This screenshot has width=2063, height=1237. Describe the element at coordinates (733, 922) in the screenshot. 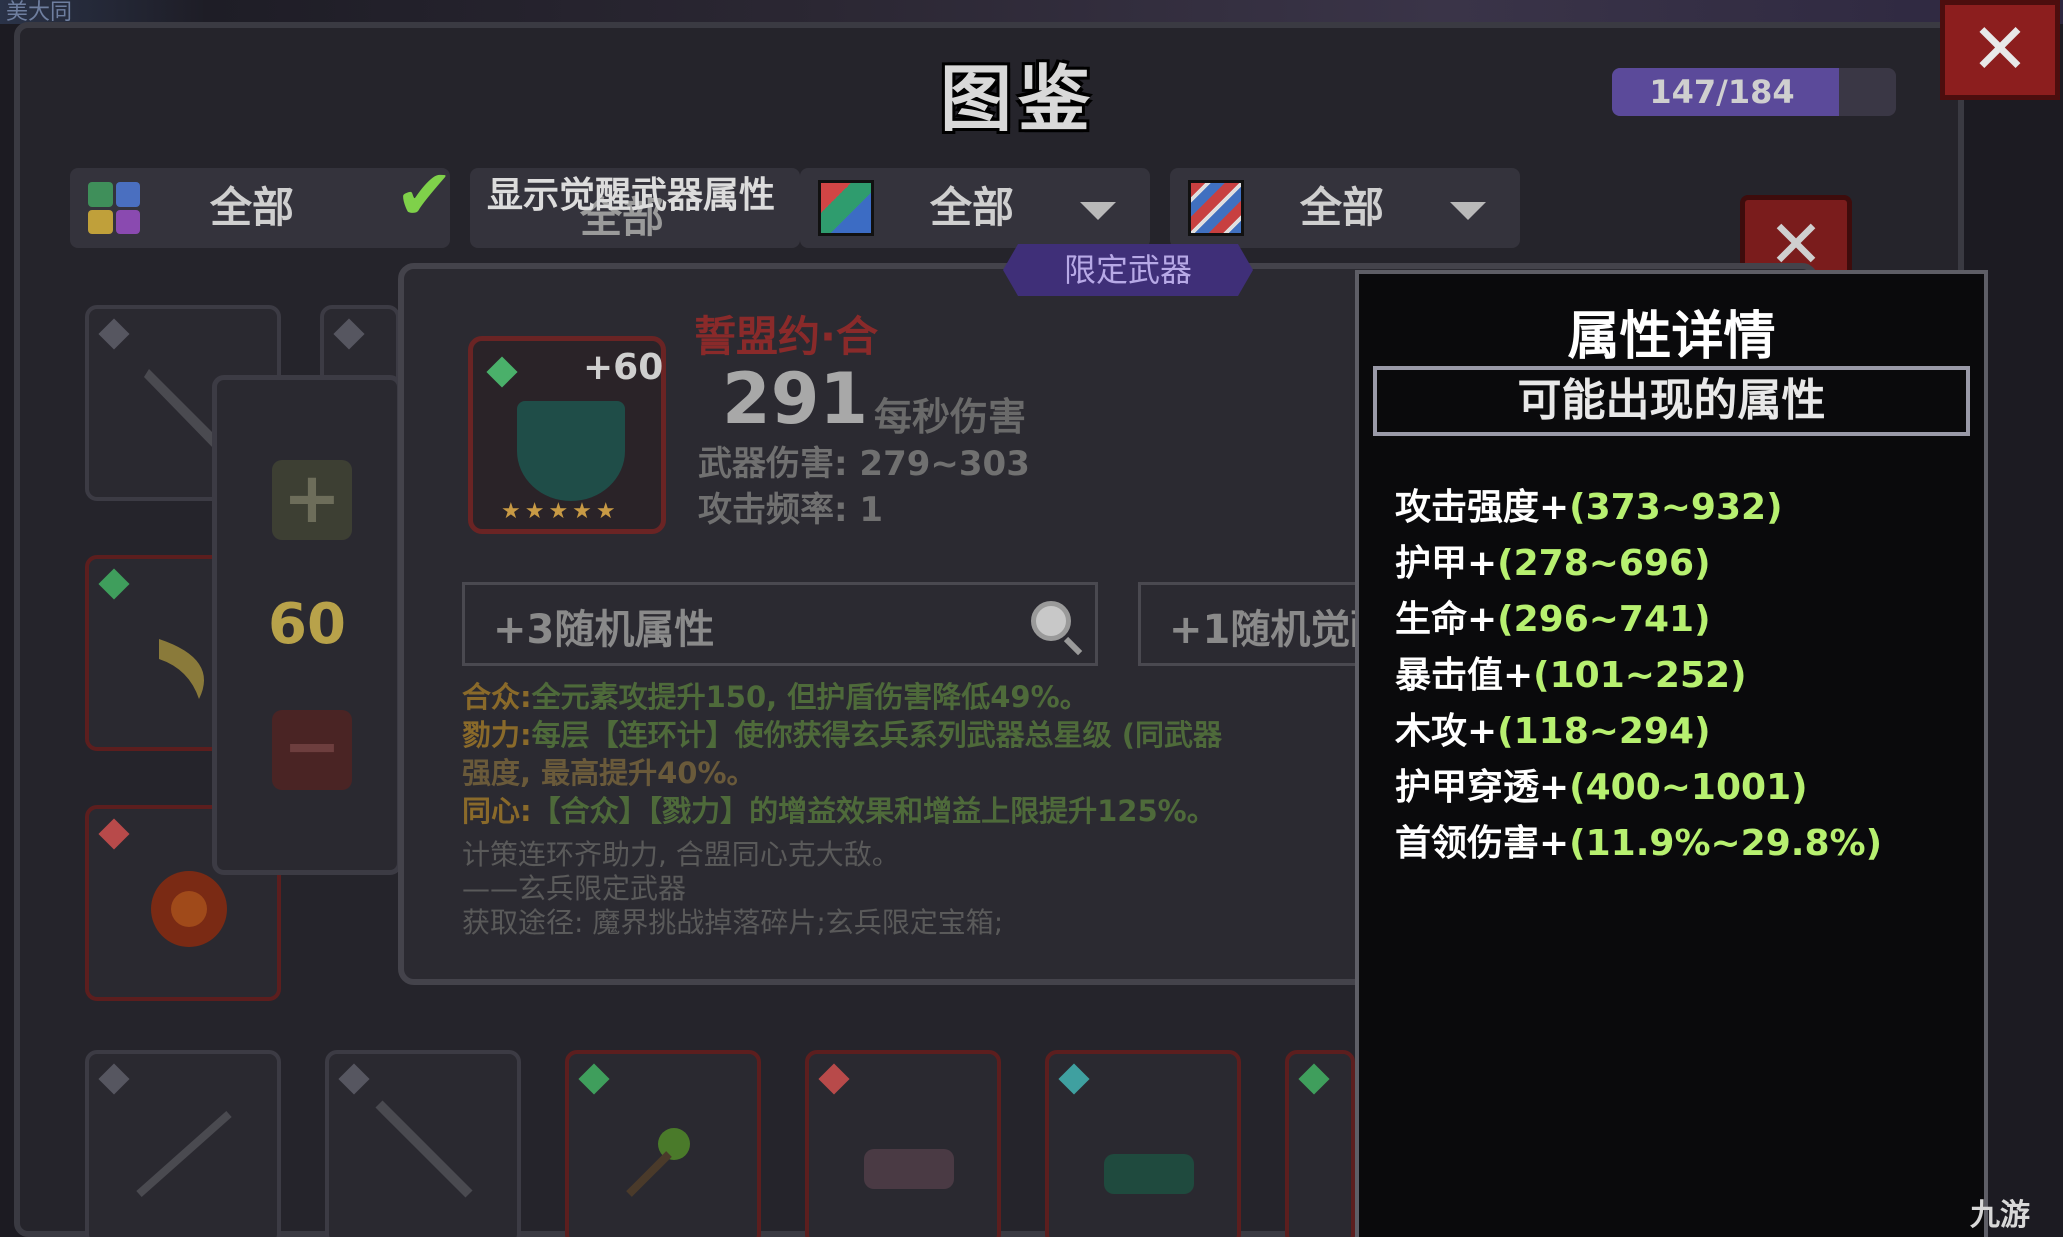

I see `lore-line: 获取途径: 魔界挑战掉落碎片;玄兵限定宝箱;` at that location.